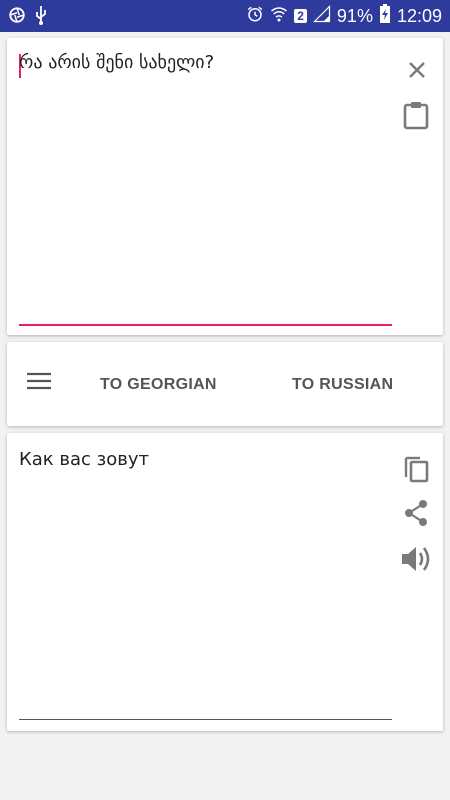  What do you see at coordinates (342, 385) in the screenshot?
I see `to-russian-button: TO RUSSIAN` at bounding box center [342, 385].